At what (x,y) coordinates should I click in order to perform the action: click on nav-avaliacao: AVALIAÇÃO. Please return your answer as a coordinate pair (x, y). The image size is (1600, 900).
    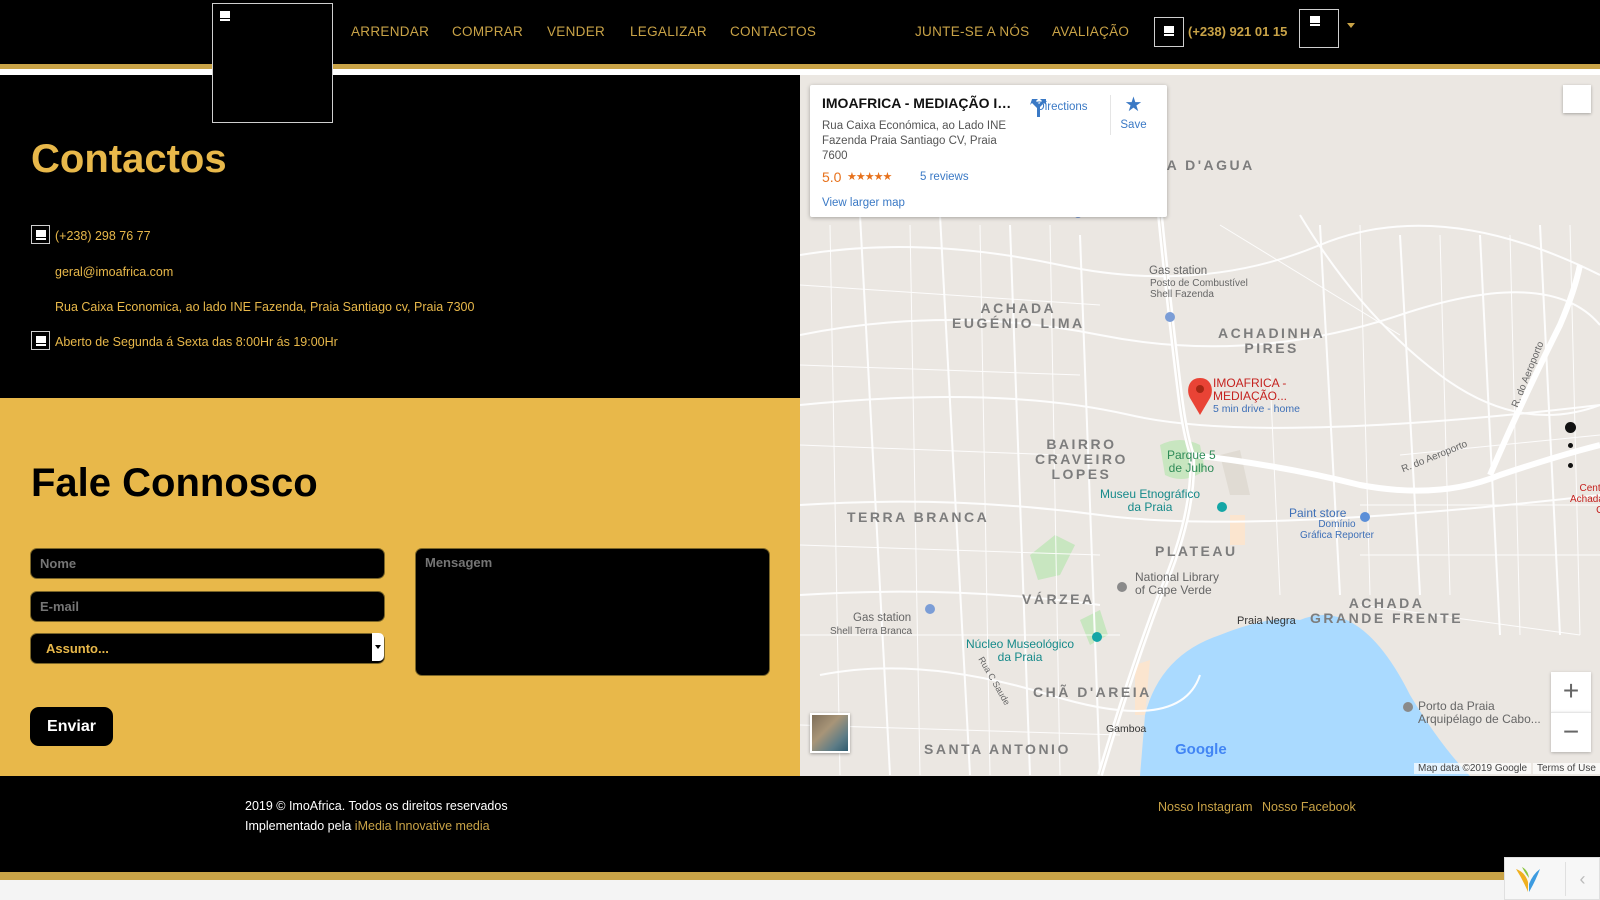
    Looking at the image, I should click on (1090, 31).